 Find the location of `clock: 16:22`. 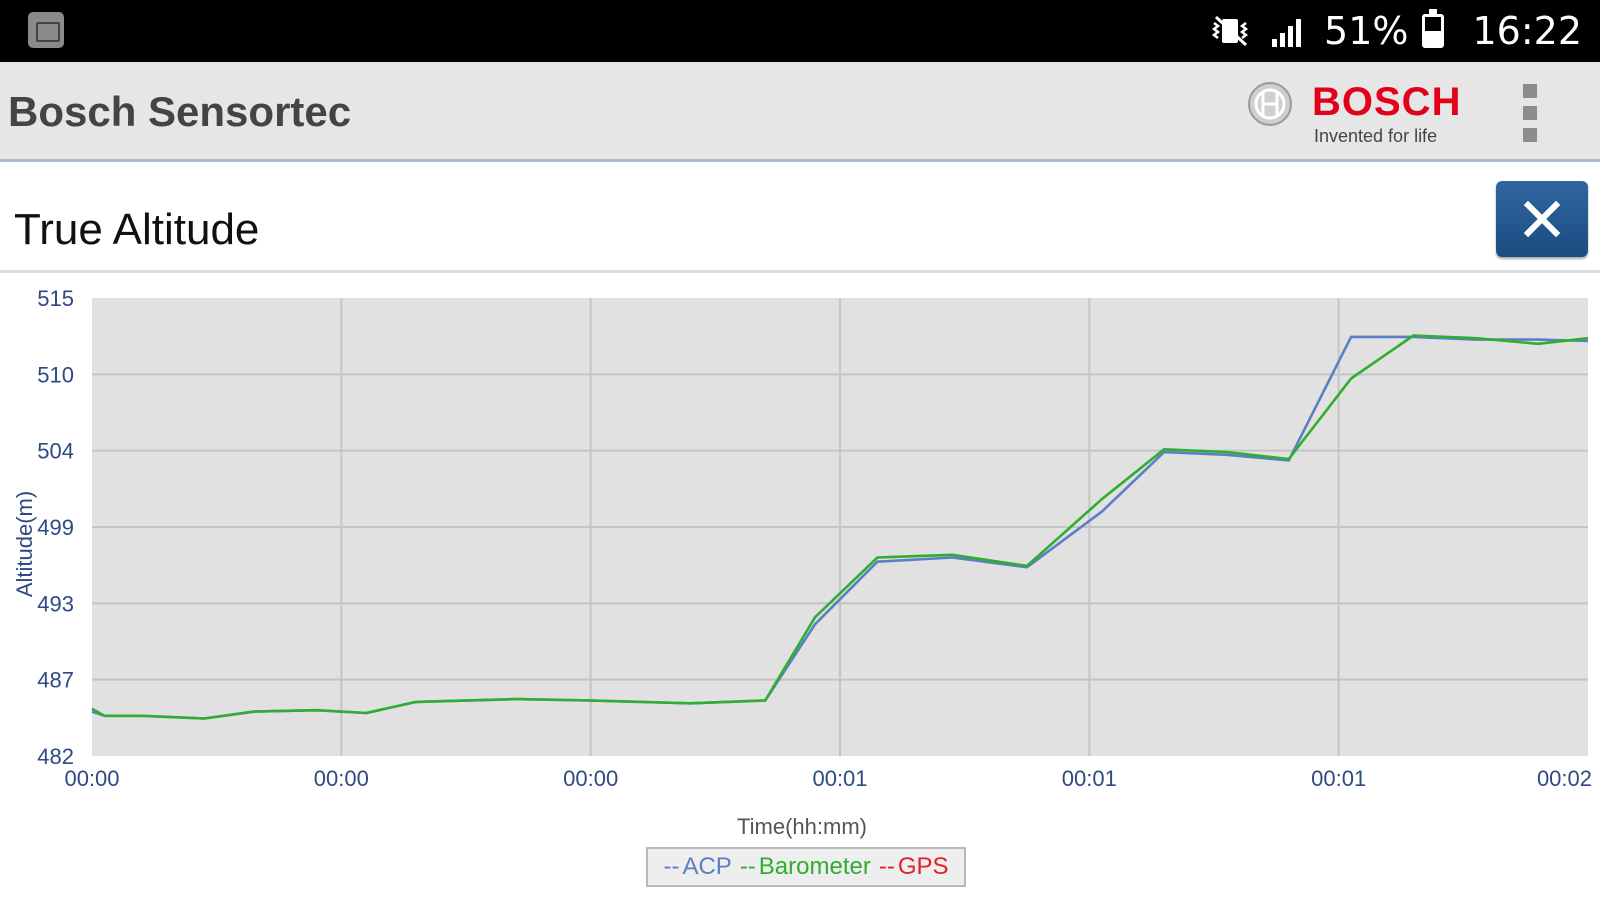

clock: 16:22 is located at coordinates (1527, 31).